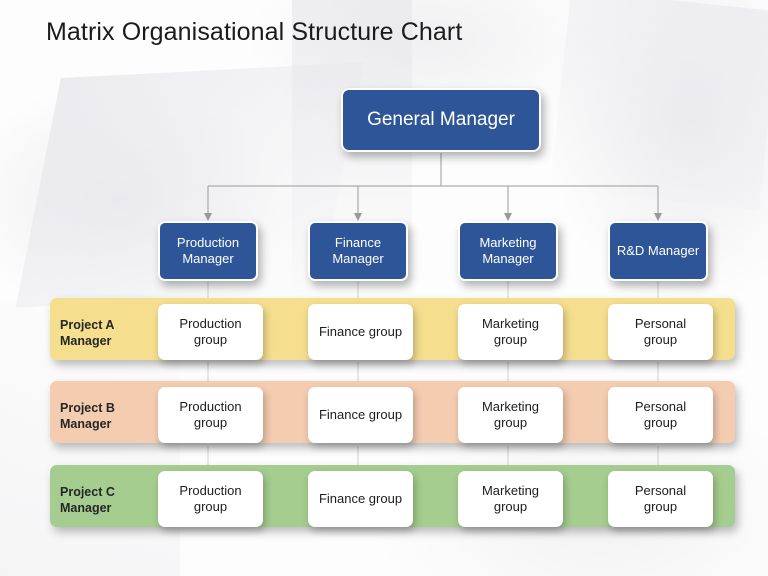 The height and width of the screenshot is (576, 768). What do you see at coordinates (360, 332) in the screenshot?
I see `cell-project-a-finance: Finance group` at bounding box center [360, 332].